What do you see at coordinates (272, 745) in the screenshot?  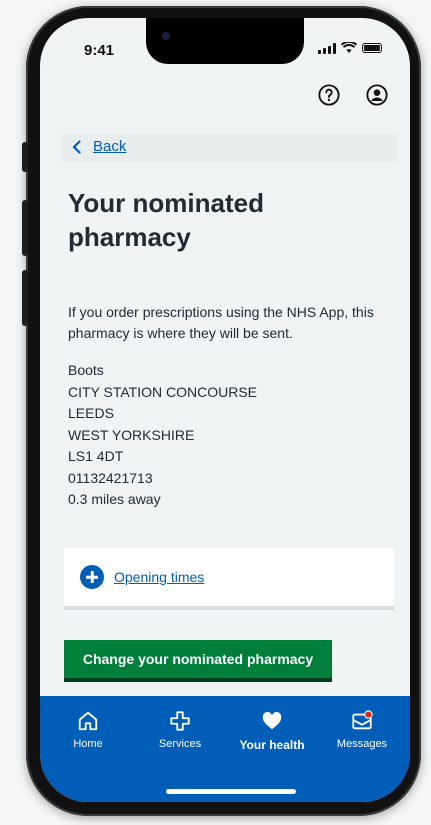 I see `nav-your-health-label: Your health` at bounding box center [272, 745].